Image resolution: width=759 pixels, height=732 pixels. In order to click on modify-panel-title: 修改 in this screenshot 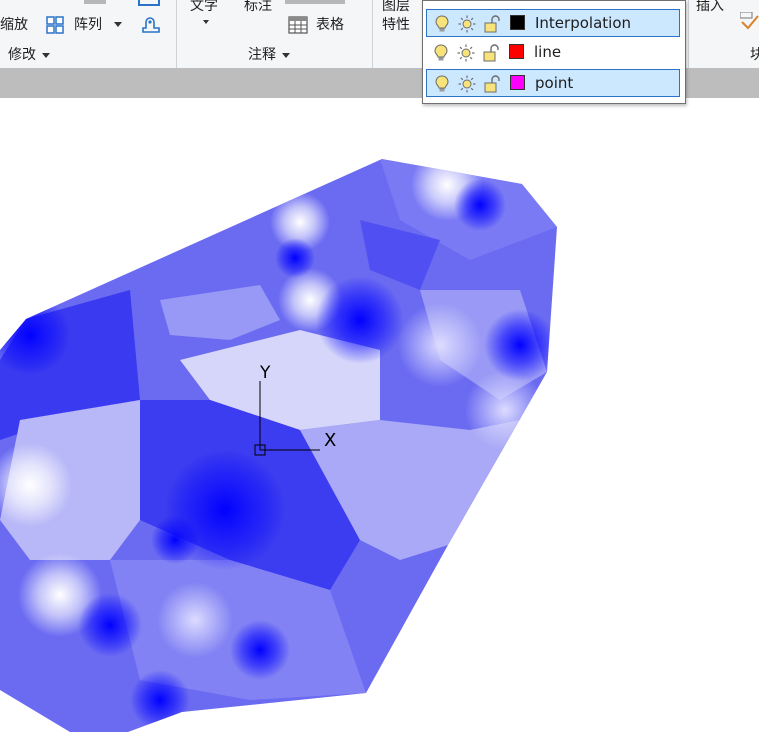, I will do `click(29, 55)`.